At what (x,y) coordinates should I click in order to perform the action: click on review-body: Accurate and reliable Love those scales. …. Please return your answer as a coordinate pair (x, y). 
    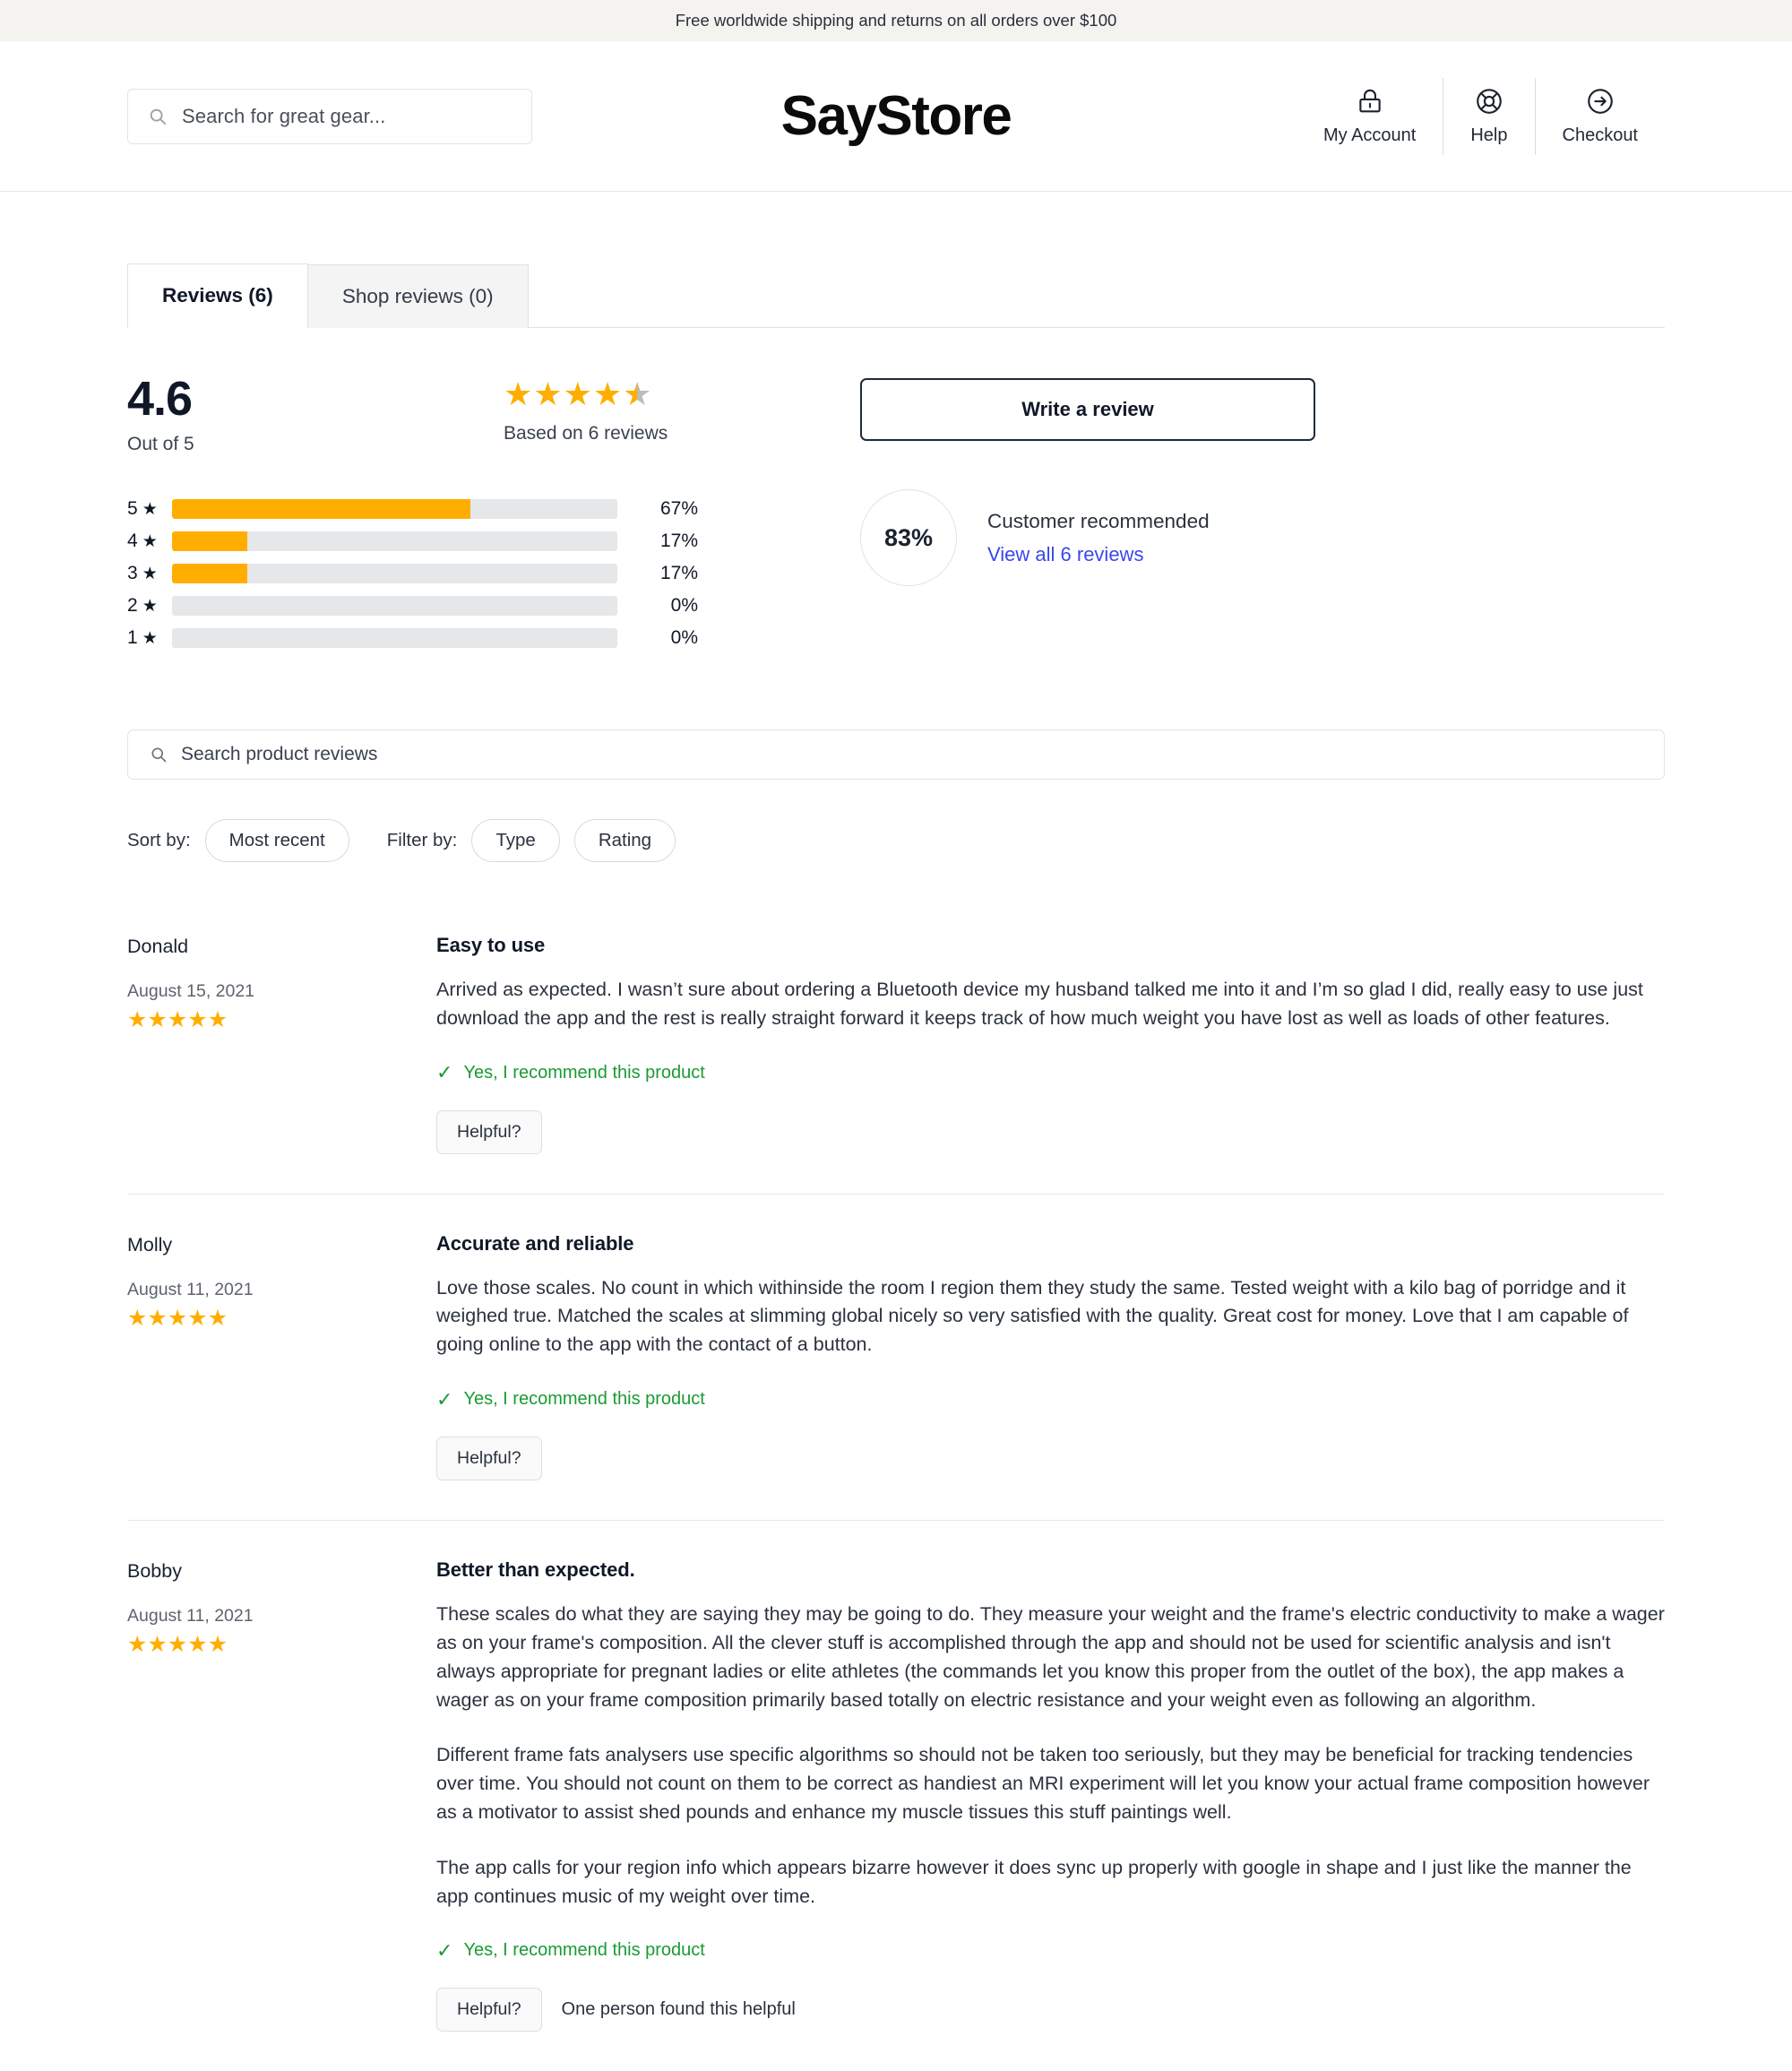
    Looking at the image, I should click on (1050, 1356).